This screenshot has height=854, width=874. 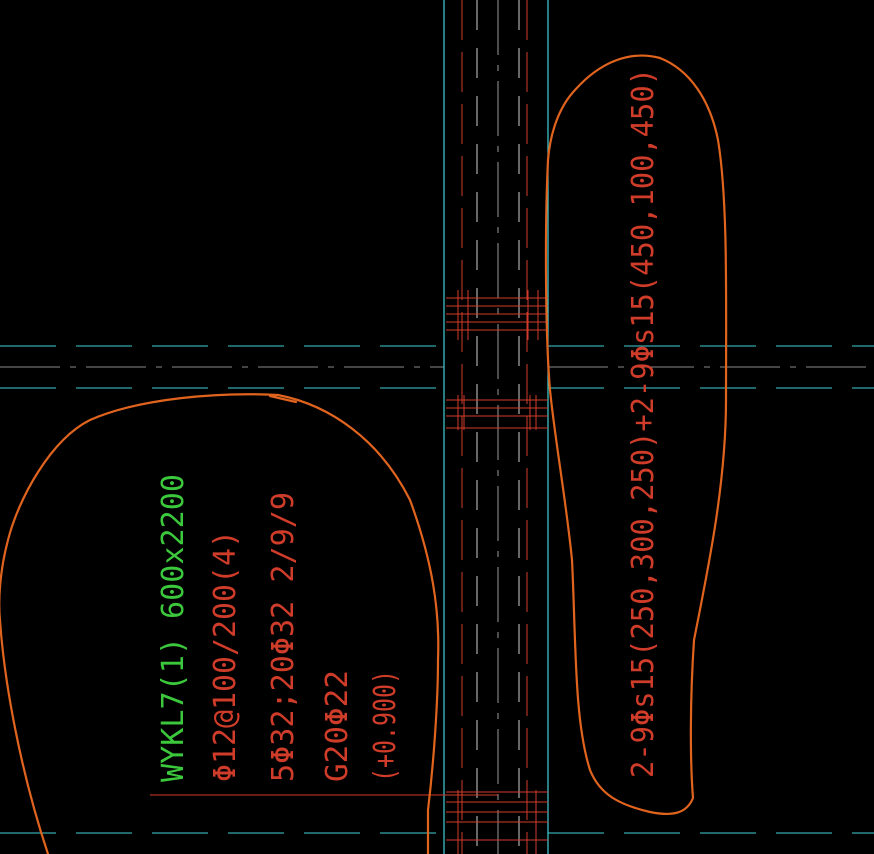 What do you see at coordinates (283, 637) in the screenshot?
I see `main-bars-text: 5Φ32;20Φ32 2/9/9` at bounding box center [283, 637].